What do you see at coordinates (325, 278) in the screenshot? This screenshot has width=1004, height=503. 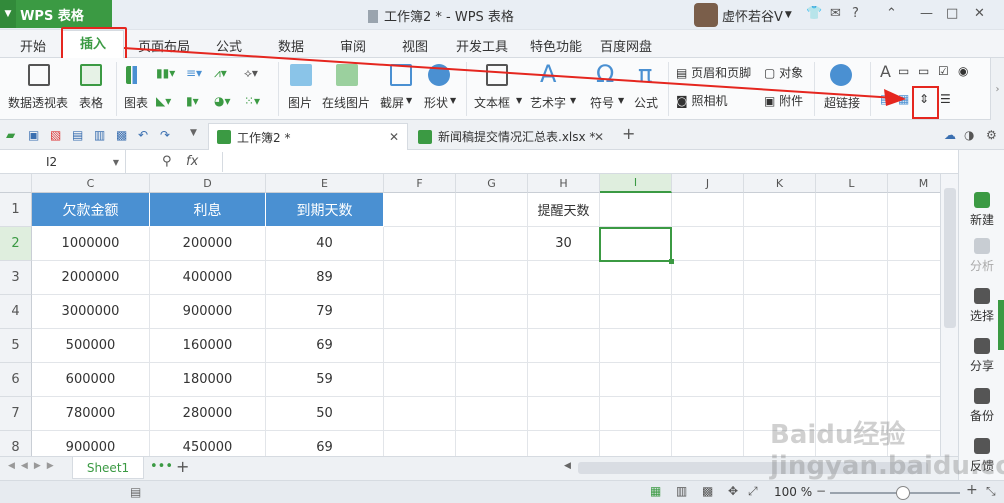 I see `table-cell: 89` at bounding box center [325, 278].